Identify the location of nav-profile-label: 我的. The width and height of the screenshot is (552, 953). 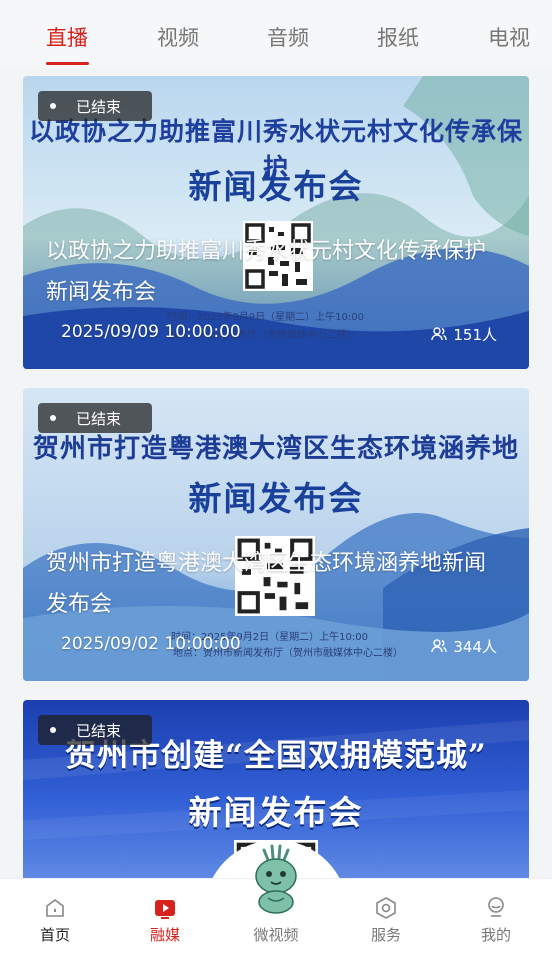
(495, 935).